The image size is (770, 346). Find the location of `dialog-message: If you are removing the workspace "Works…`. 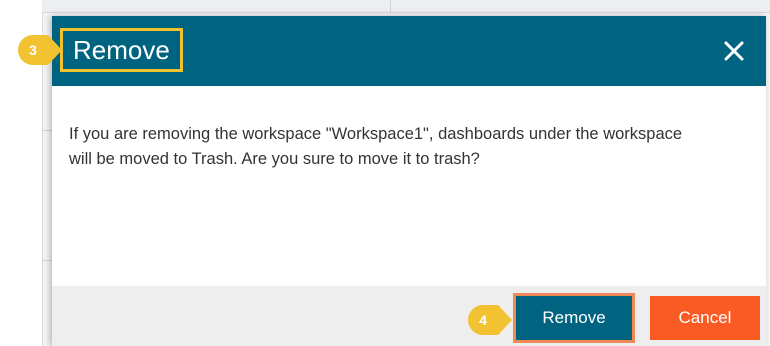

dialog-message: If you are removing the workspace "Works… is located at coordinates (376, 146).